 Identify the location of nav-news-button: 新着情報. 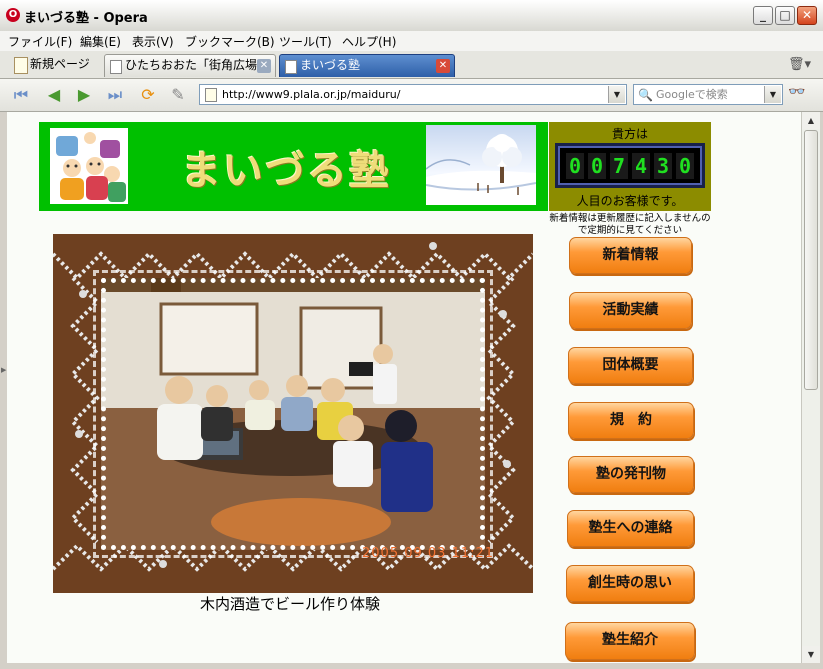
(630, 255).